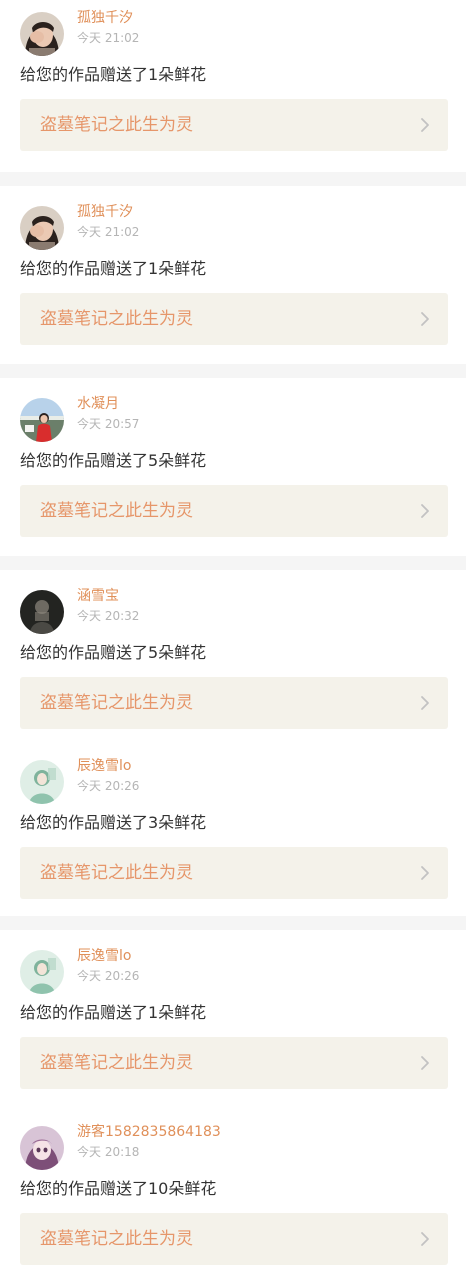 Image resolution: width=466 pixels, height=1280 pixels. Describe the element at coordinates (118, 1188) in the screenshot. I see `gift-message: 给您的作品赠送了10朵鲜花` at that location.